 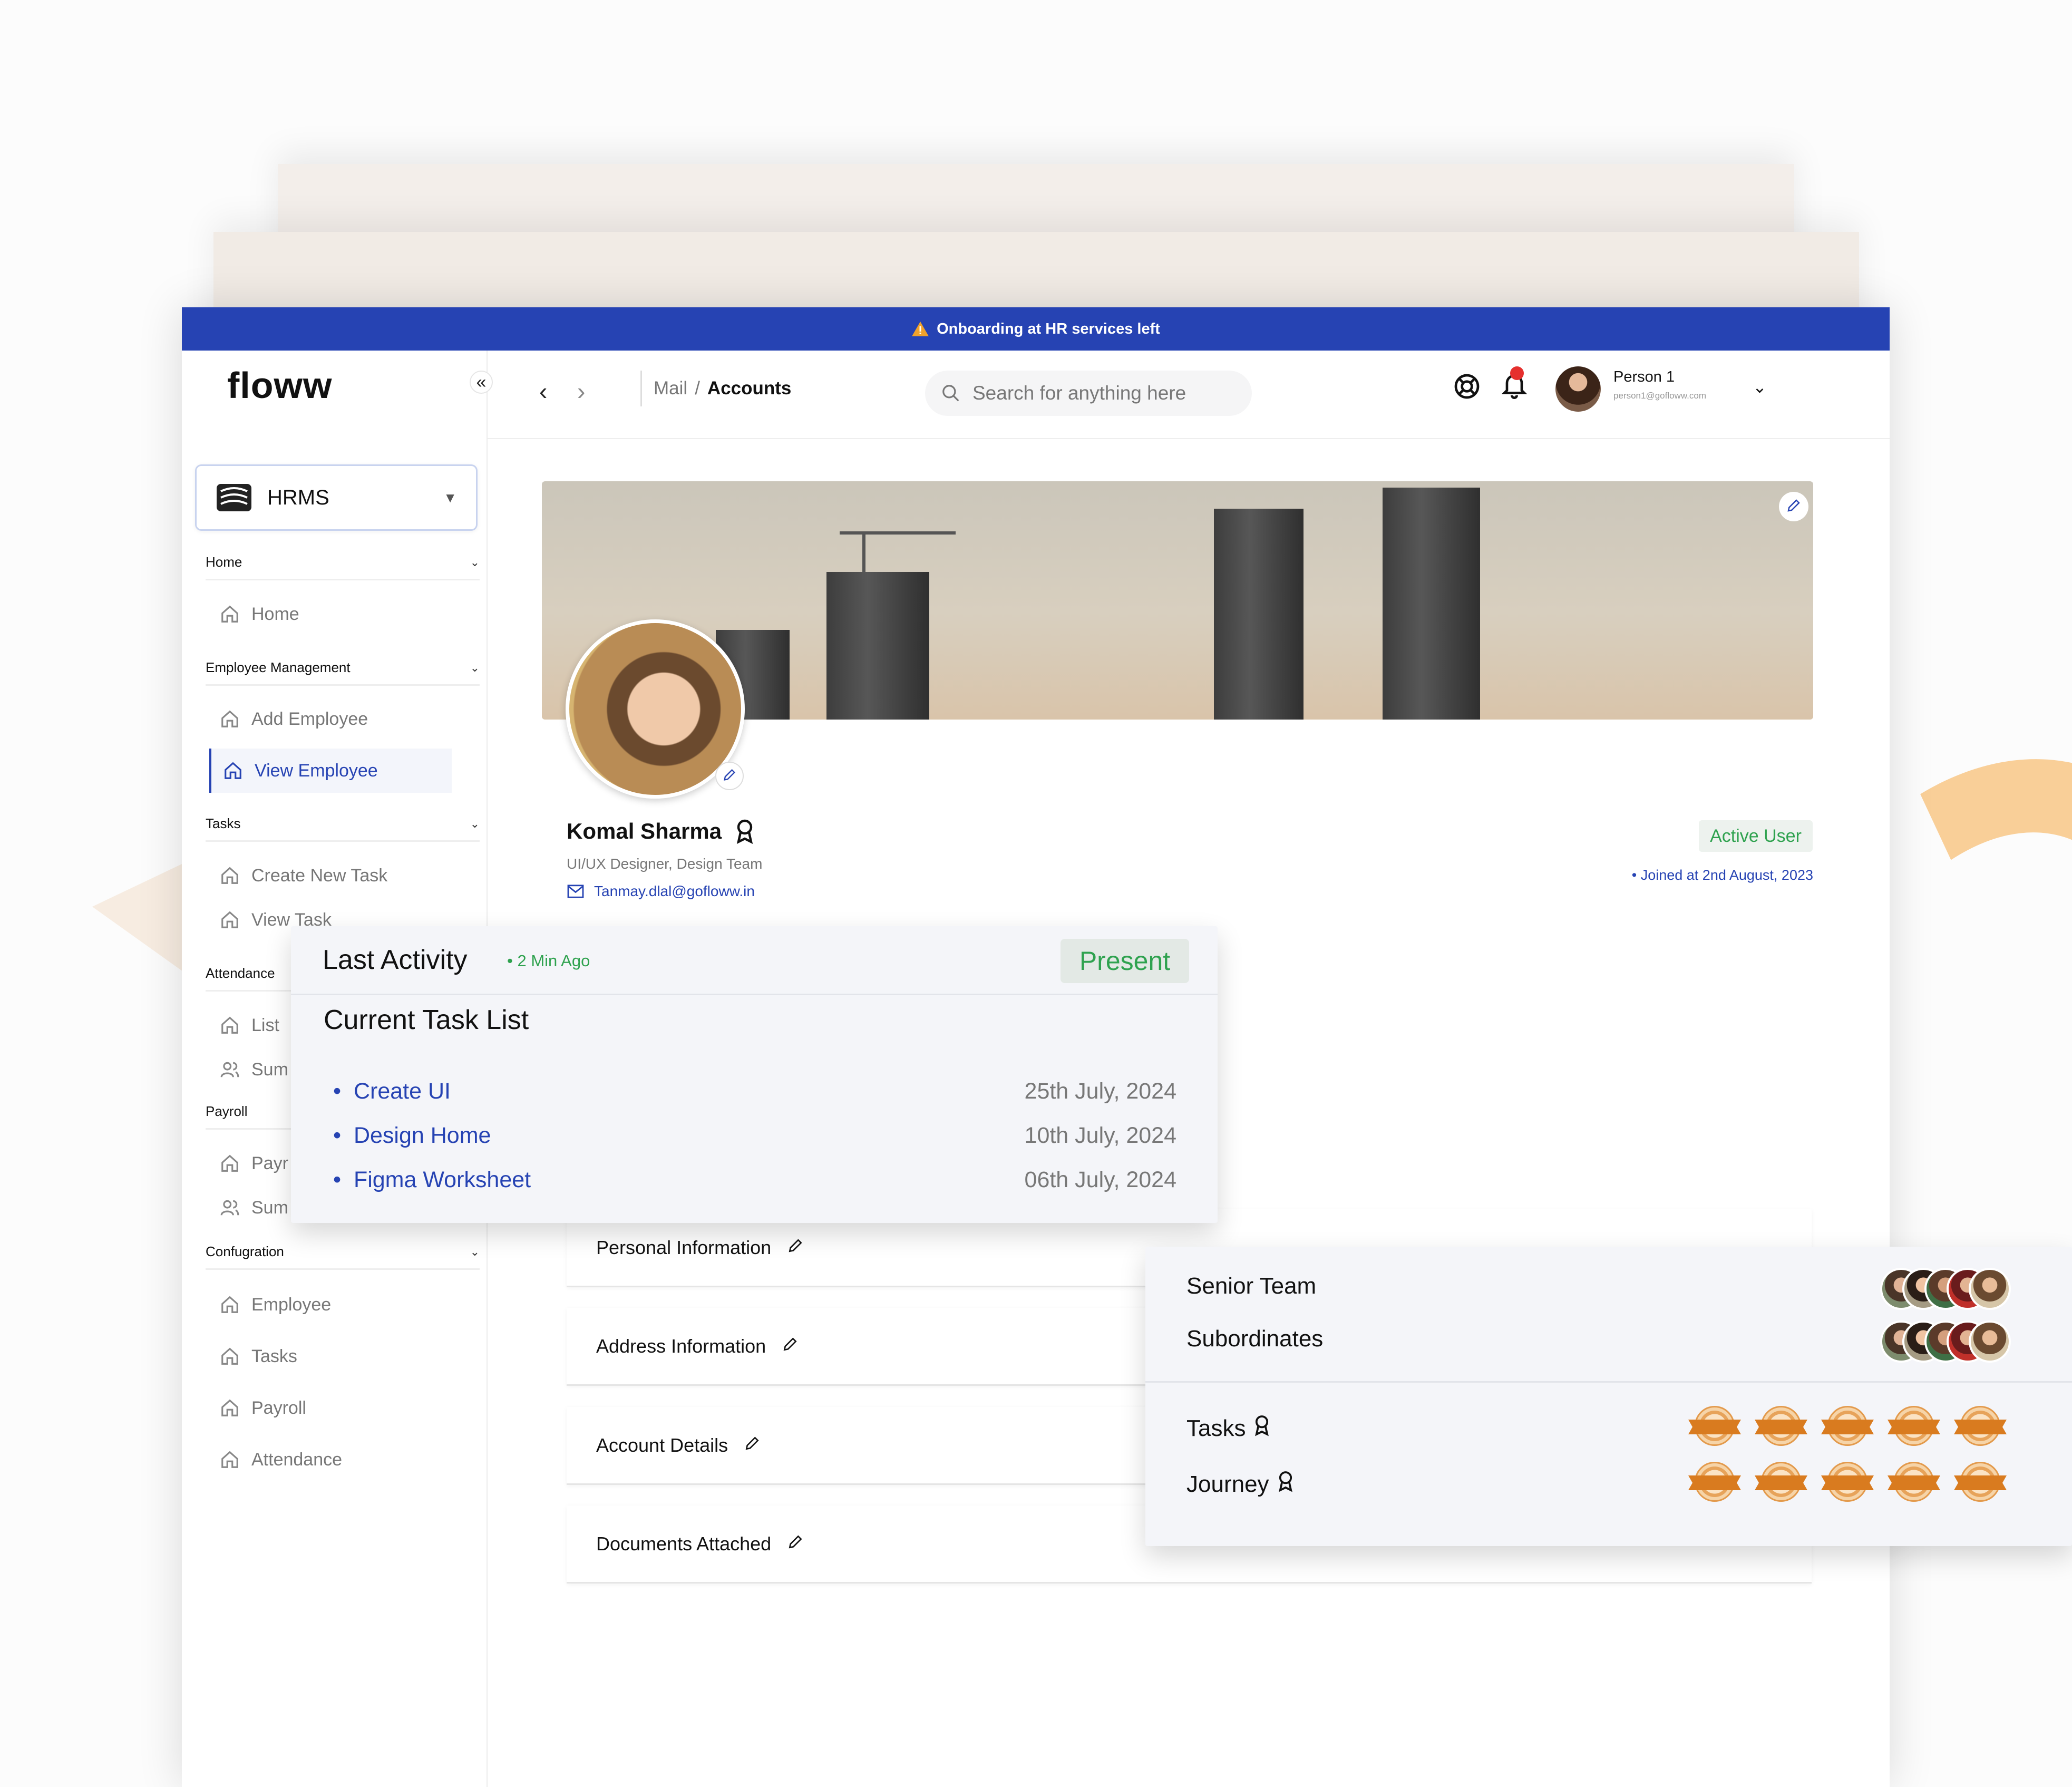 I want to click on task-name: • Figma Worksheet, so click(x=432, y=1179).